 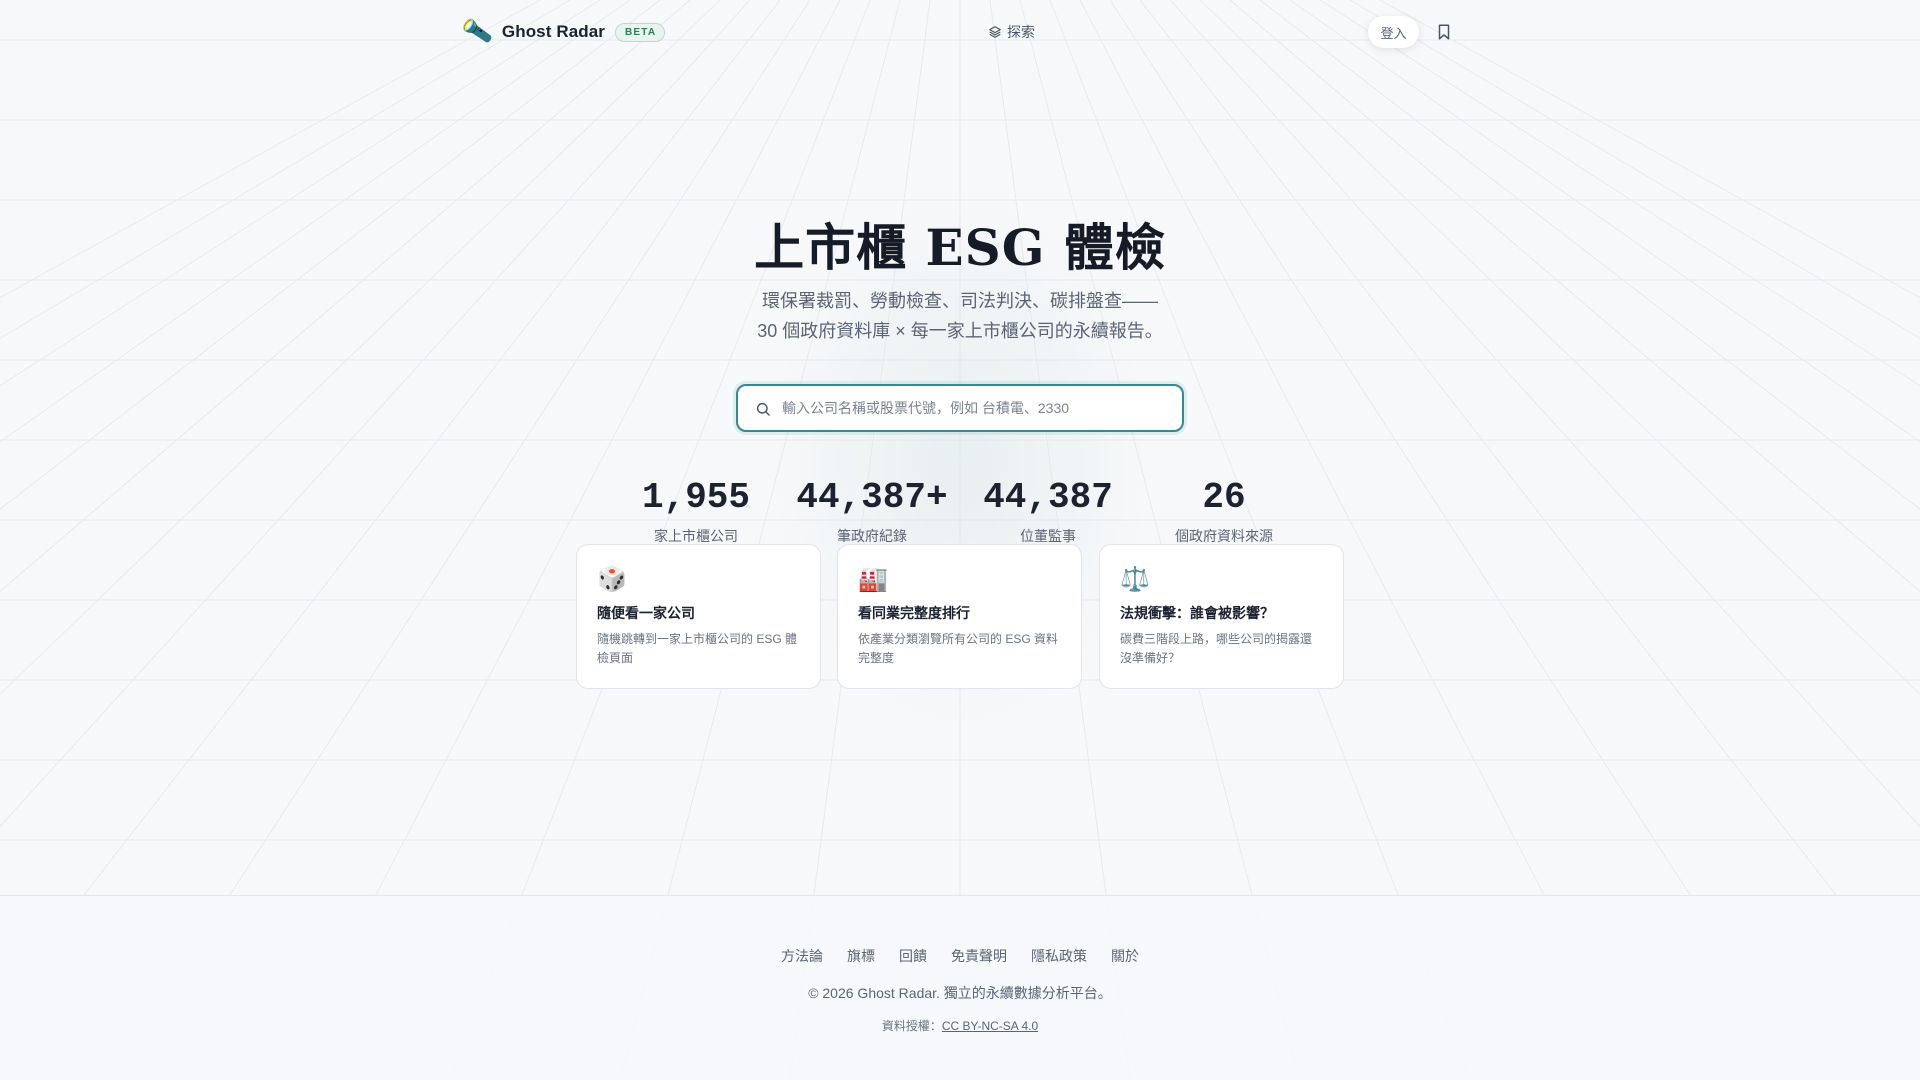 I want to click on card-description: 依產業分類瀏覽所有公司的 ESG 資料完整度, so click(x=958, y=648).